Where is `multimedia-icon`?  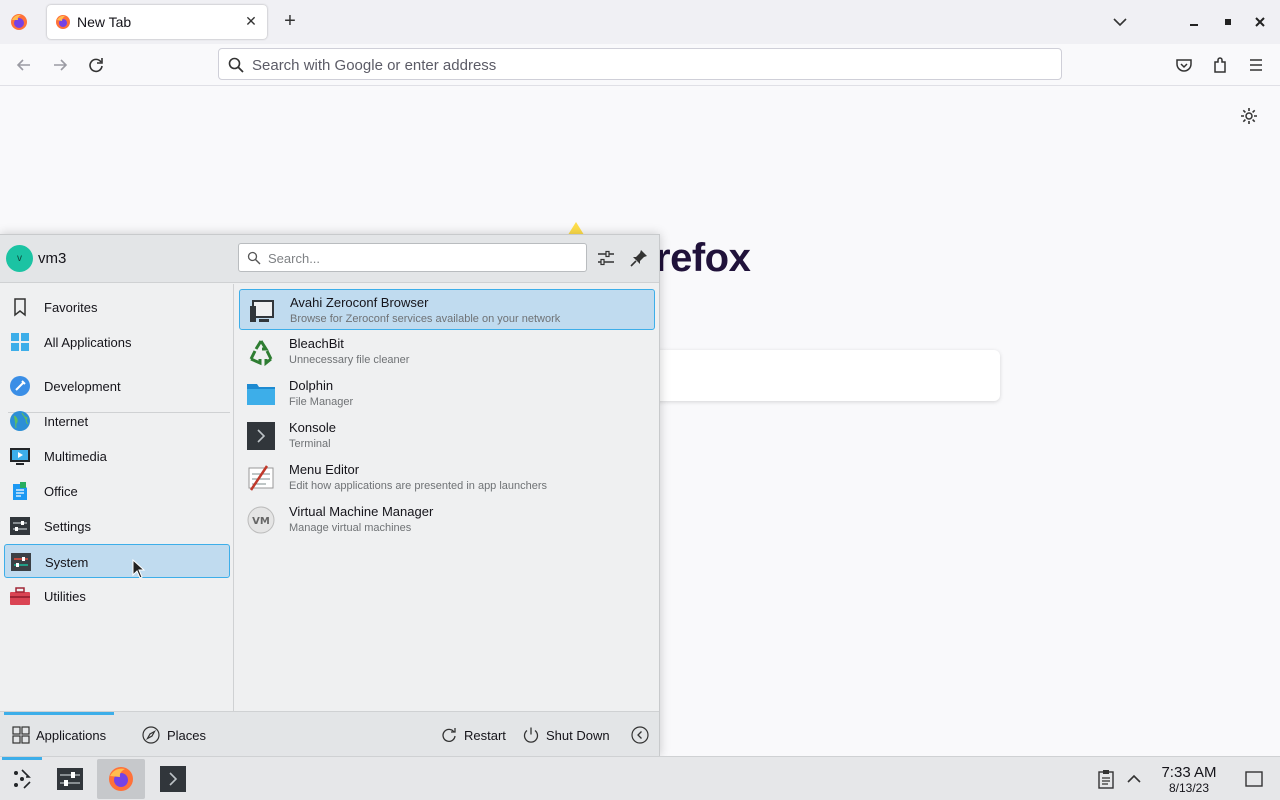 multimedia-icon is located at coordinates (20, 456).